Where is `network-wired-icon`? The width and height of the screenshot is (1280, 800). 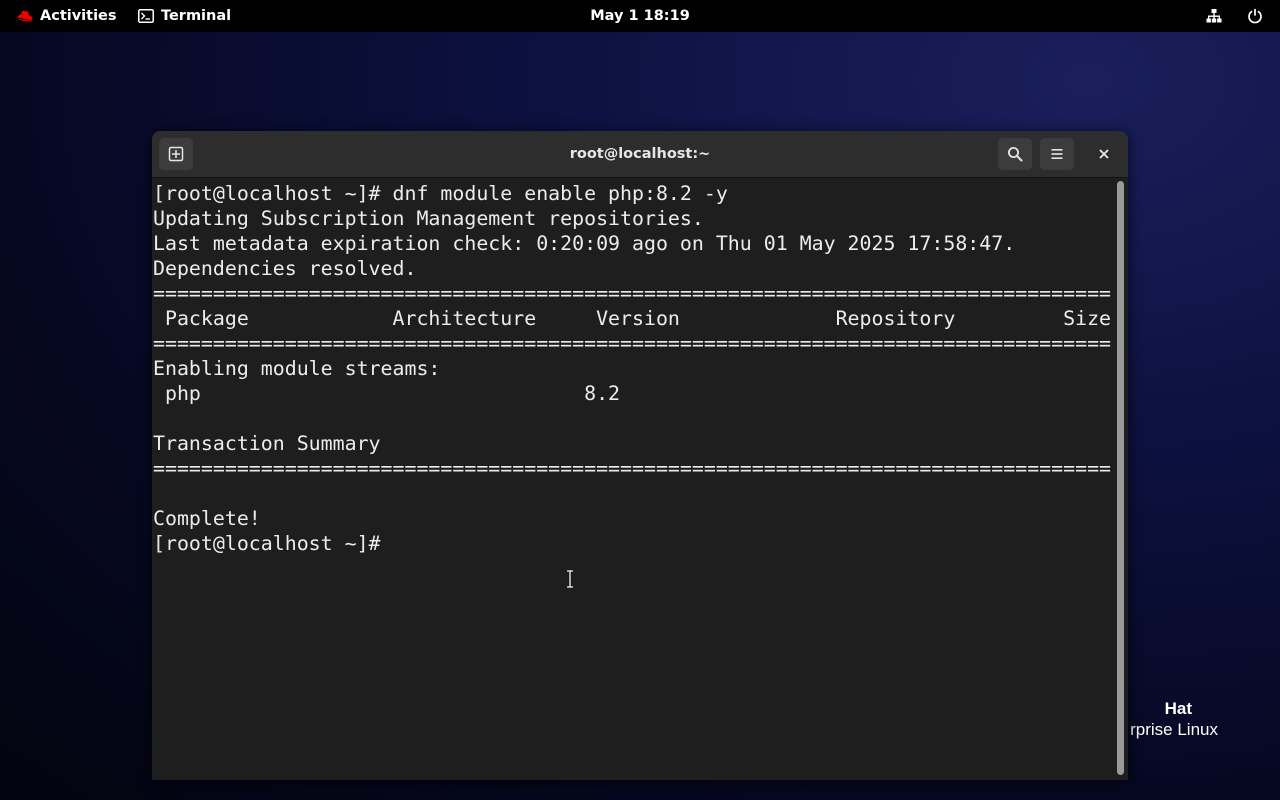
network-wired-icon is located at coordinates (1214, 16).